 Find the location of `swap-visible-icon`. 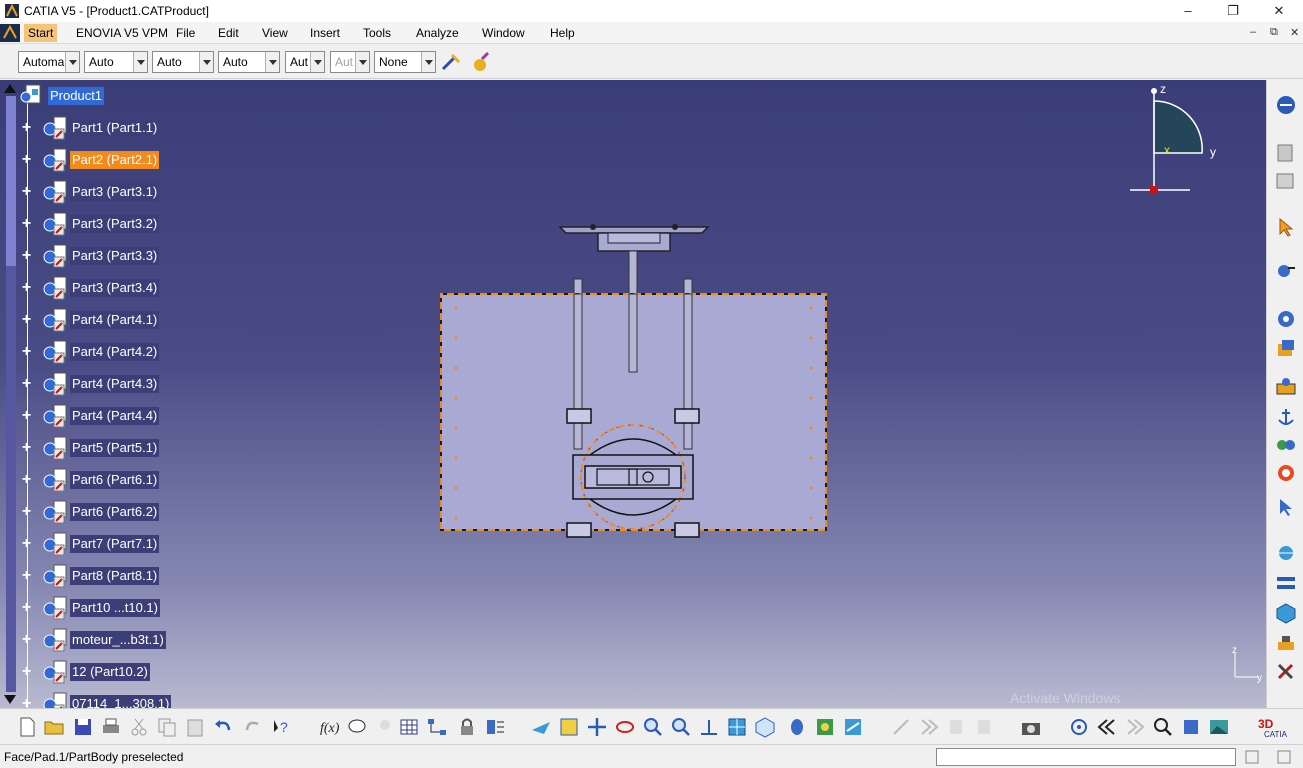

swap-visible-icon is located at coordinates (853, 727).